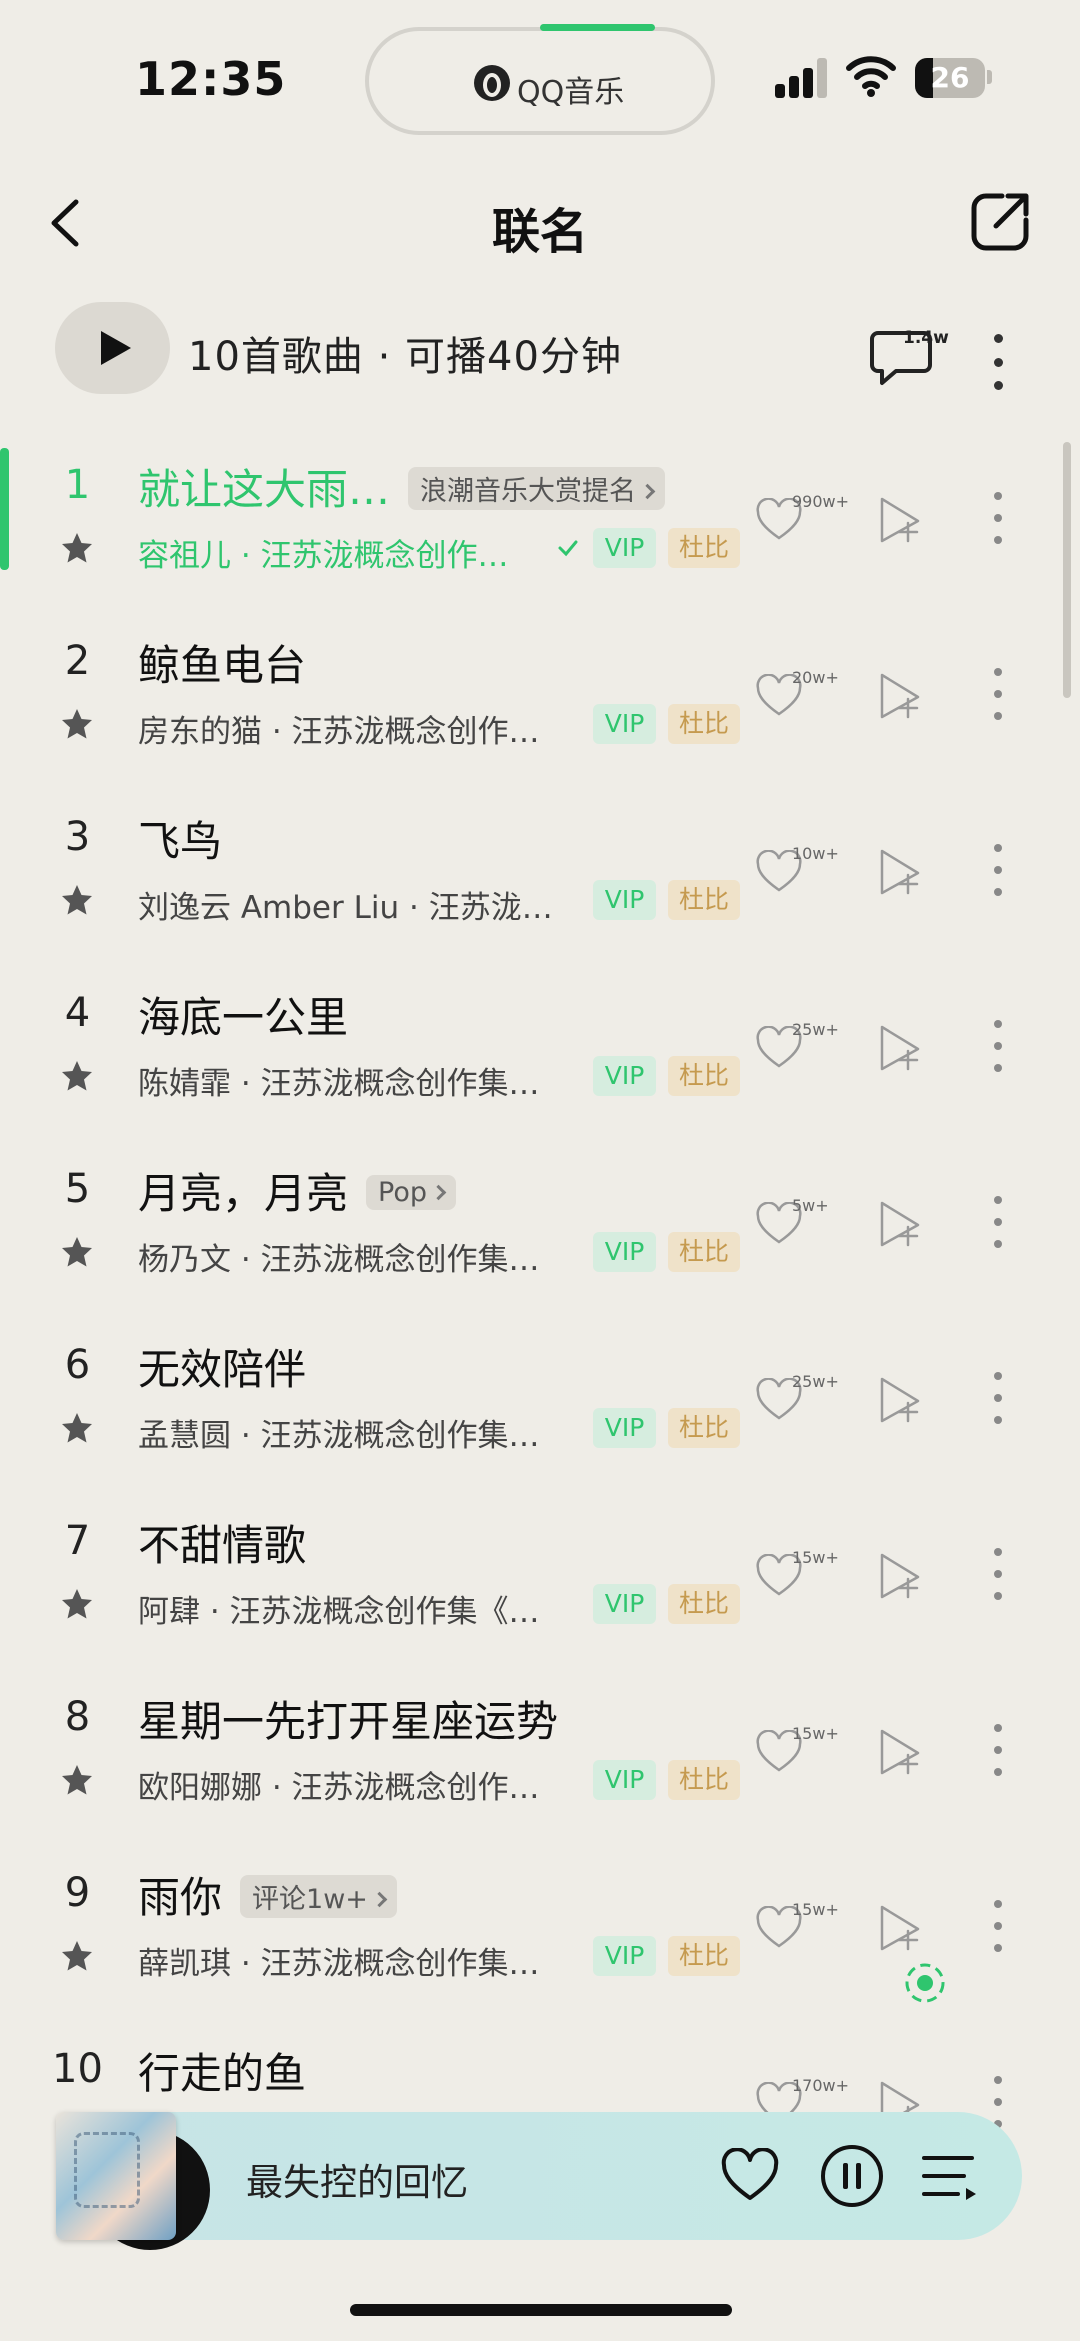 This screenshot has width=1080, height=2341. What do you see at coordinates (112, 348) in the screenshot?
I see `play-all-button` at bounding box center [112, 348].